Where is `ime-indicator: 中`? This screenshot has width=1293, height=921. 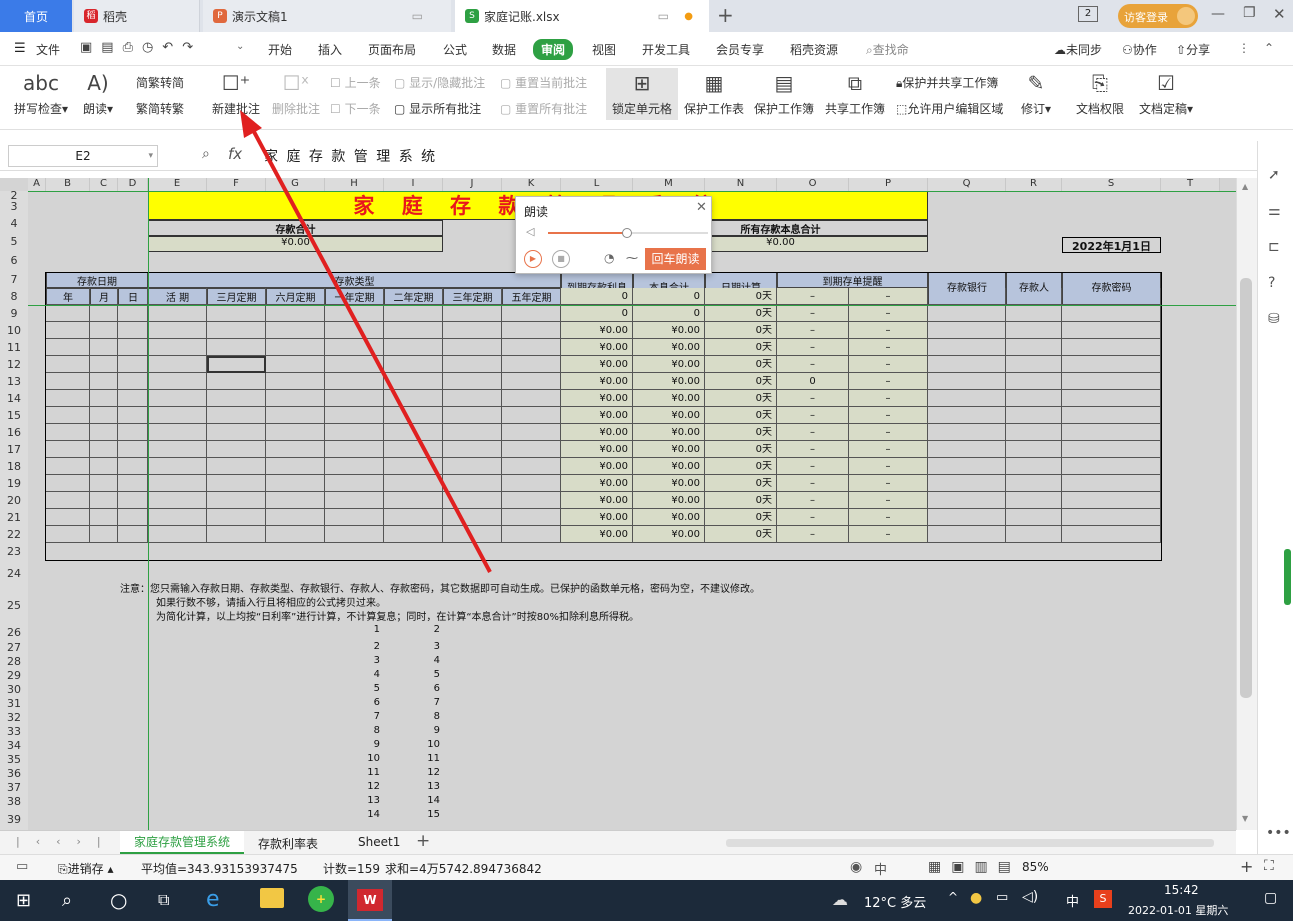
ime-indicator: 中 is located at coordinates (1072, 900).